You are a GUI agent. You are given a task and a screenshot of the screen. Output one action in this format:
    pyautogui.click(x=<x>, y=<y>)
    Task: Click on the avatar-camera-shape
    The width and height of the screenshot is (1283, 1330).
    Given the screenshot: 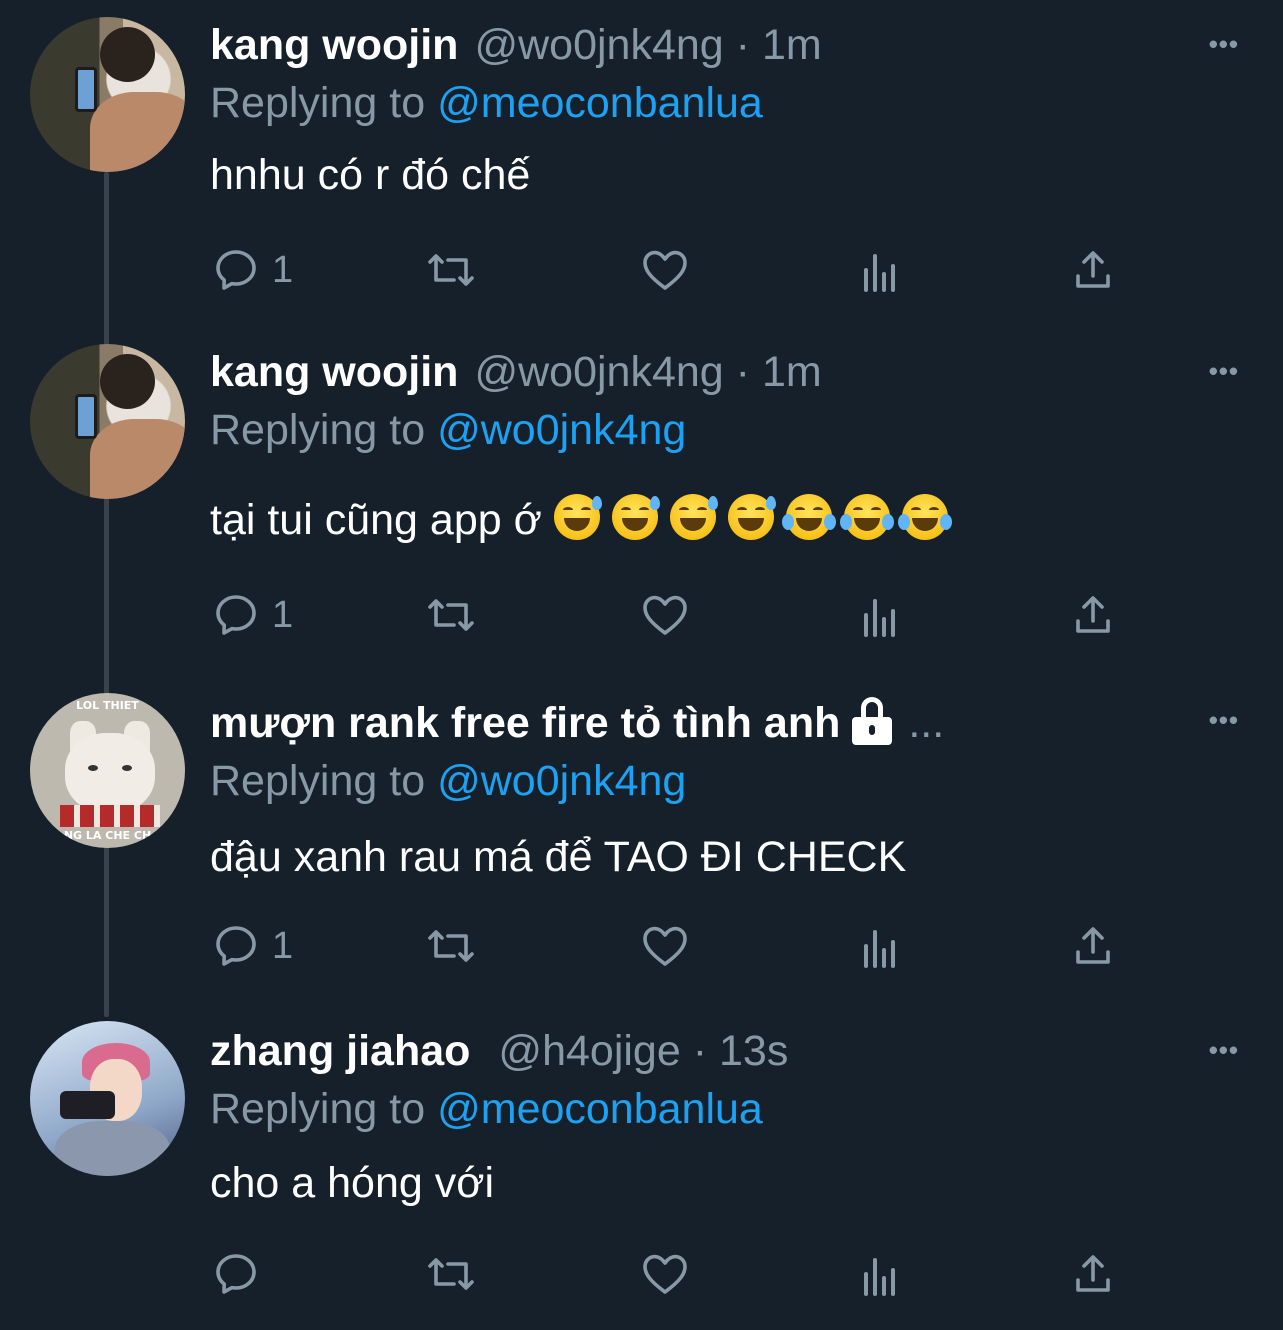 What is the action you would take?
    pyautogui.click(x=87, y=1105)
    